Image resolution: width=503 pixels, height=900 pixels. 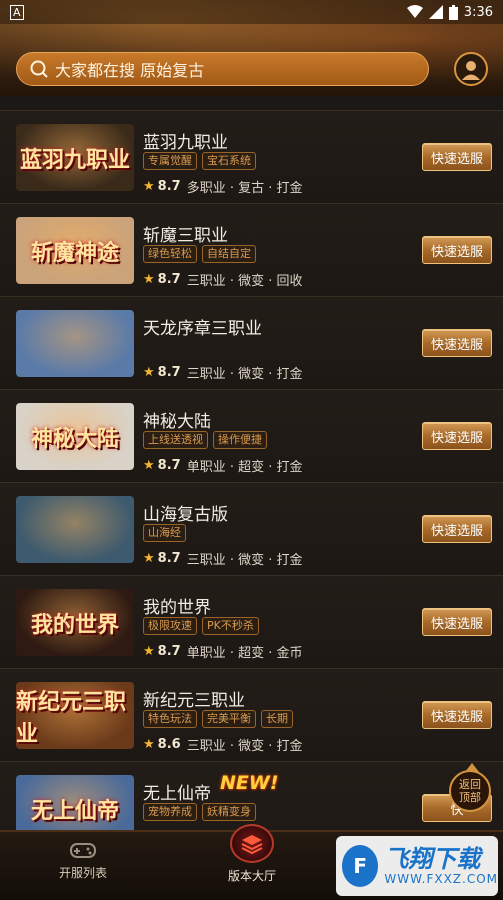 I want to click on nav-version-hall: 版本大厅, so click(x=252, y=854).